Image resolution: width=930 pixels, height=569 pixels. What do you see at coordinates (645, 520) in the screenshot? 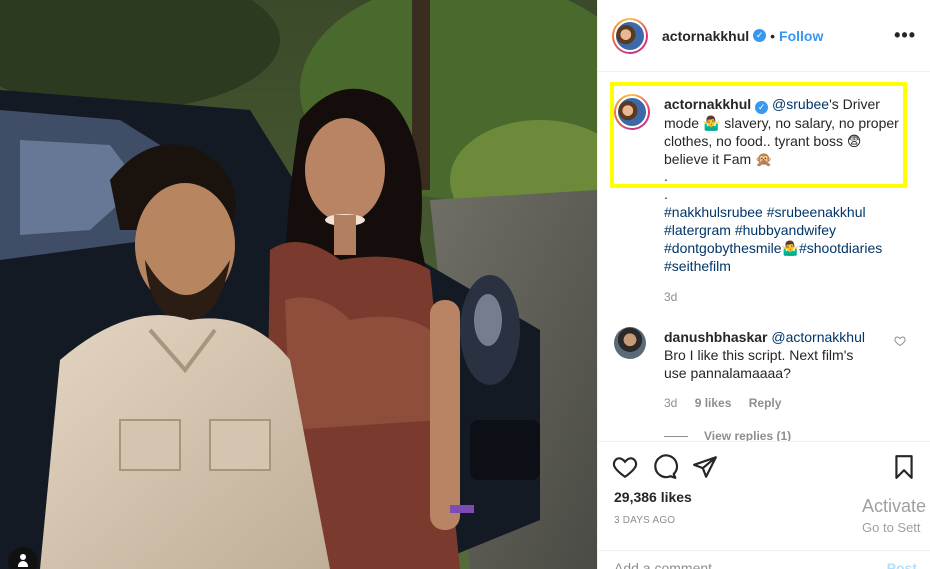
I see `post-date: 3 DAYS AGO` at bounding box center [645, 520].